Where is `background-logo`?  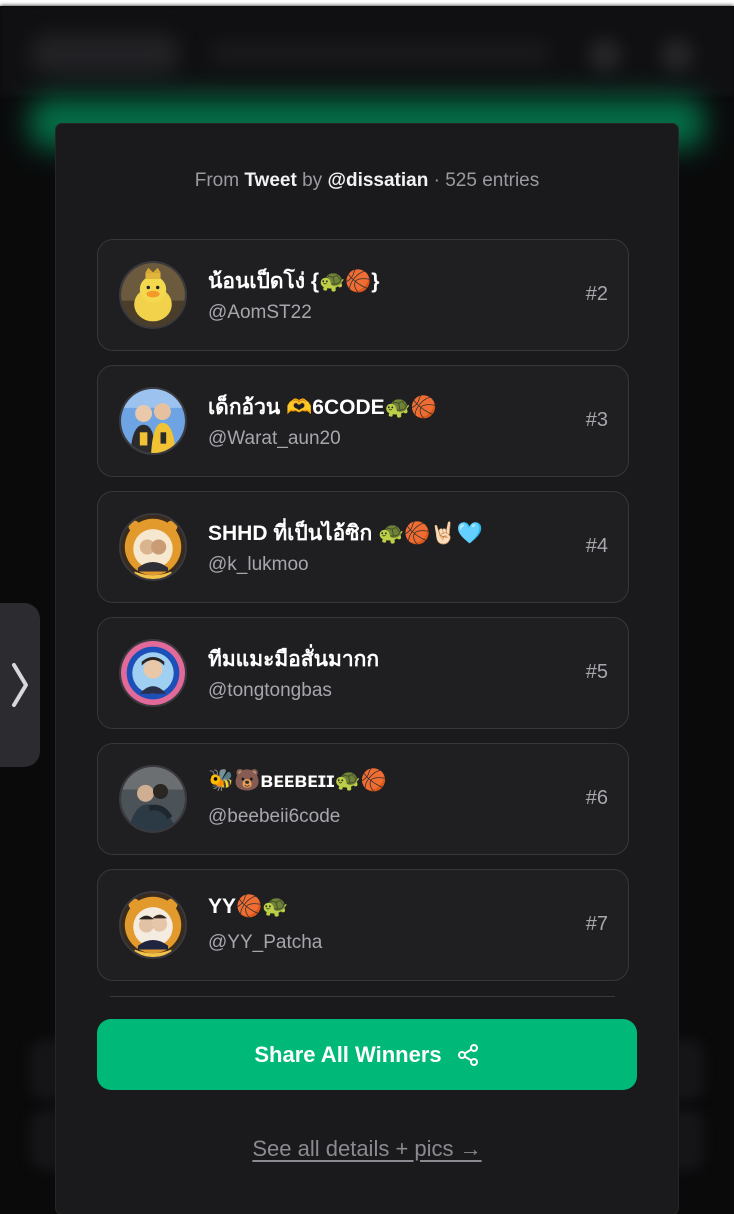 background-logo is located at coordinates (105, 54).